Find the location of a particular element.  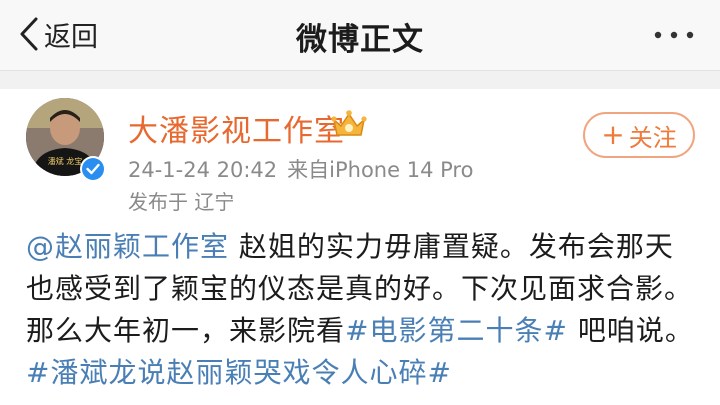

vip-crown-icon is located at coordinates (349, 123).